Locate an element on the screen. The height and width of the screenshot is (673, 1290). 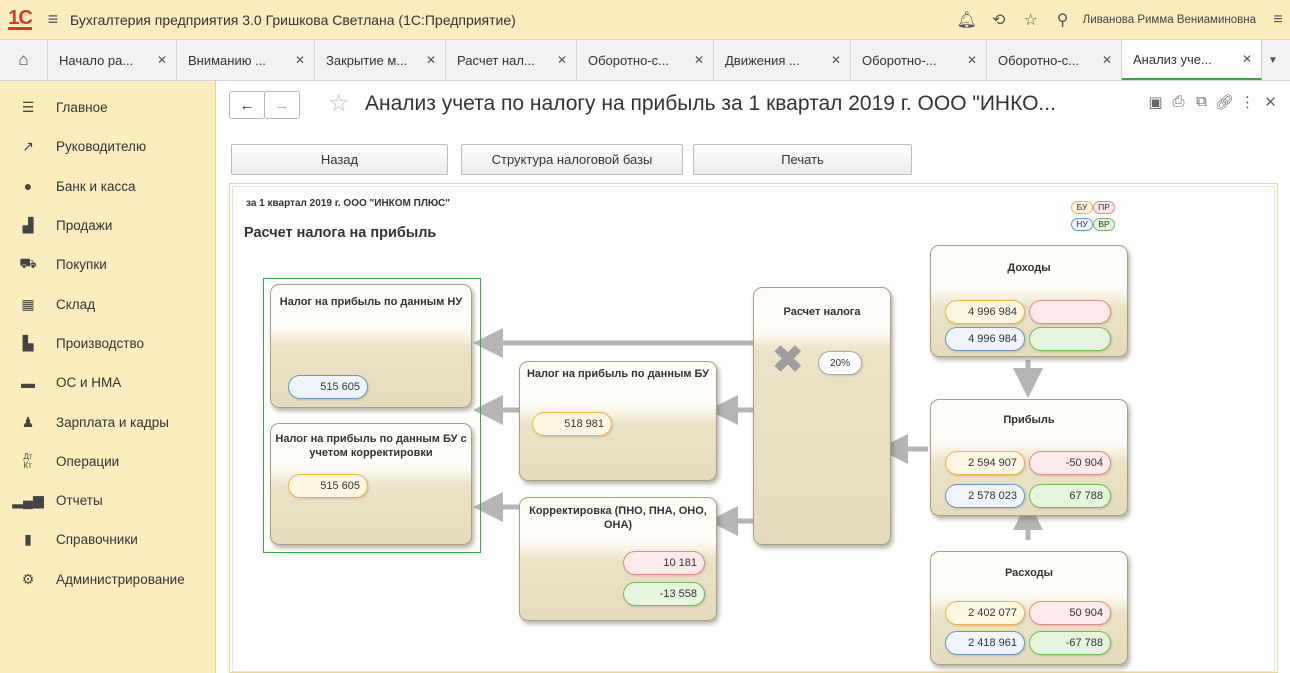
favorites-star-icon: ☆ is located at coordinates (1031, 20).